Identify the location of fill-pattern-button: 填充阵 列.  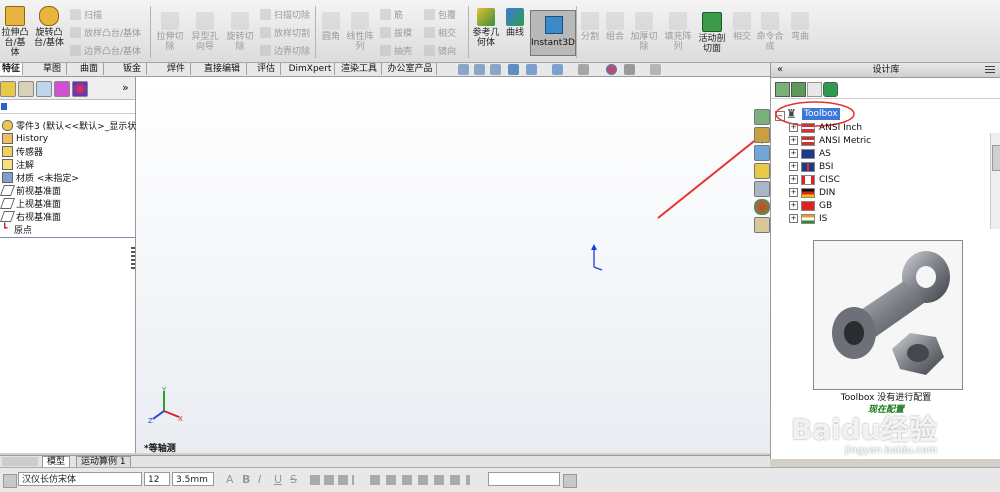
(678, 32).